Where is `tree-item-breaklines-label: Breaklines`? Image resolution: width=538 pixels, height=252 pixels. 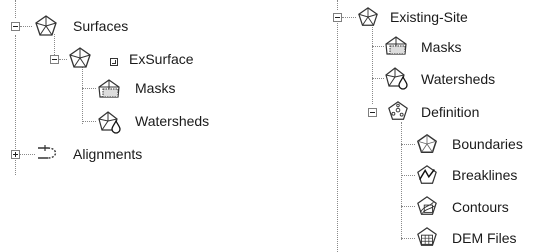 tree-item-breaklines-label: Breaklines is located at coordinates (484, 175).